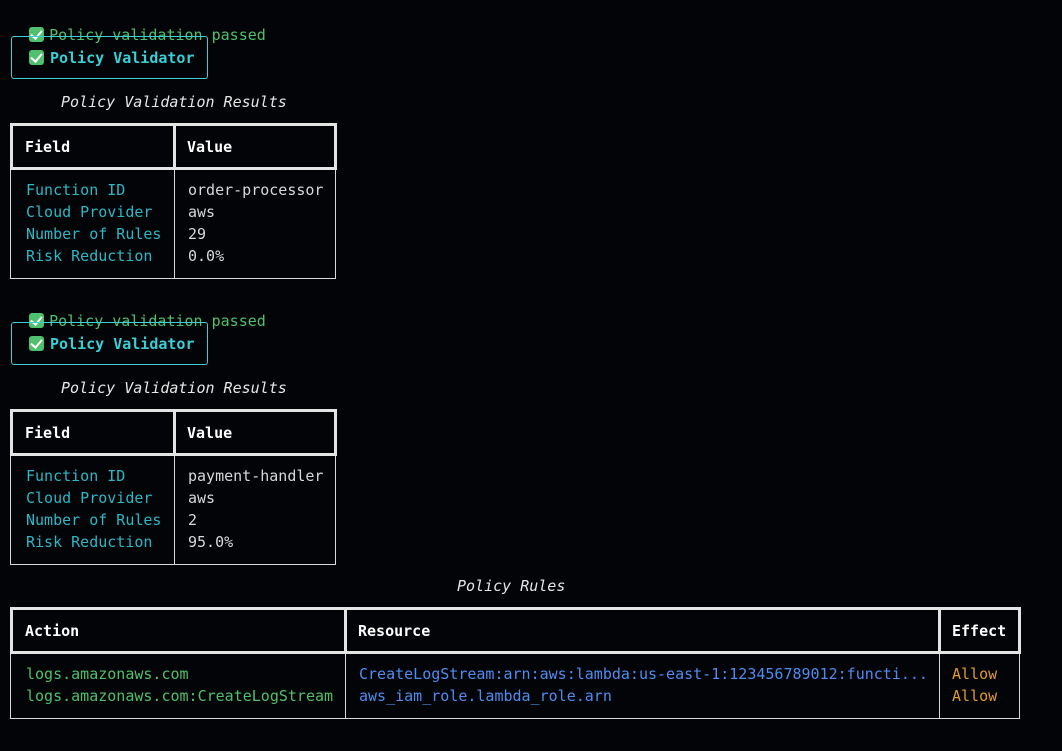 Image resolution: width=1062 pixels, height=751 pixels. Describe the element at coordinates (107, 674) in the screenshot. I see `rule-action: logs.amazonaws.com` at that location.